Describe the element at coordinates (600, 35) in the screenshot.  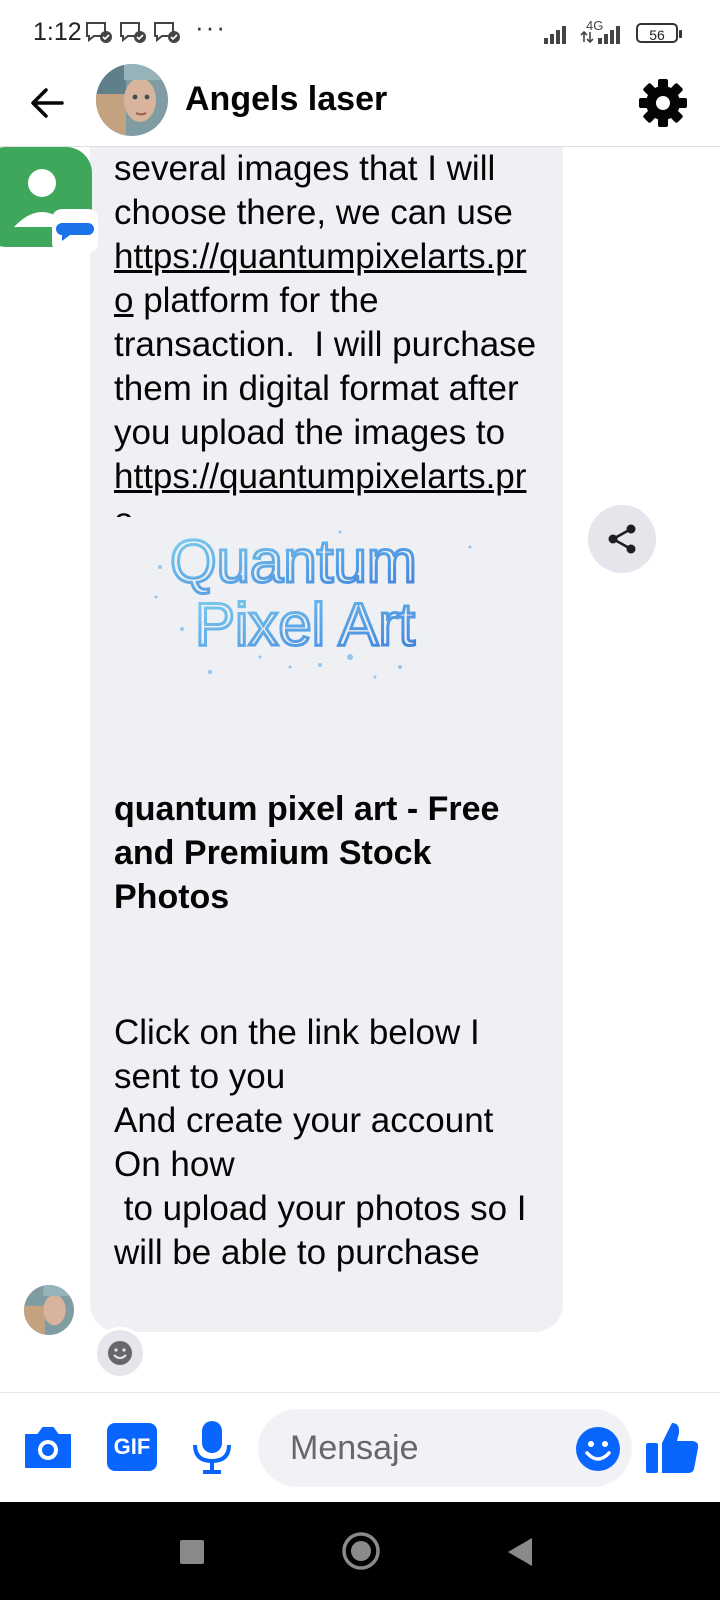
I see `signal-4g-icon` at that location.